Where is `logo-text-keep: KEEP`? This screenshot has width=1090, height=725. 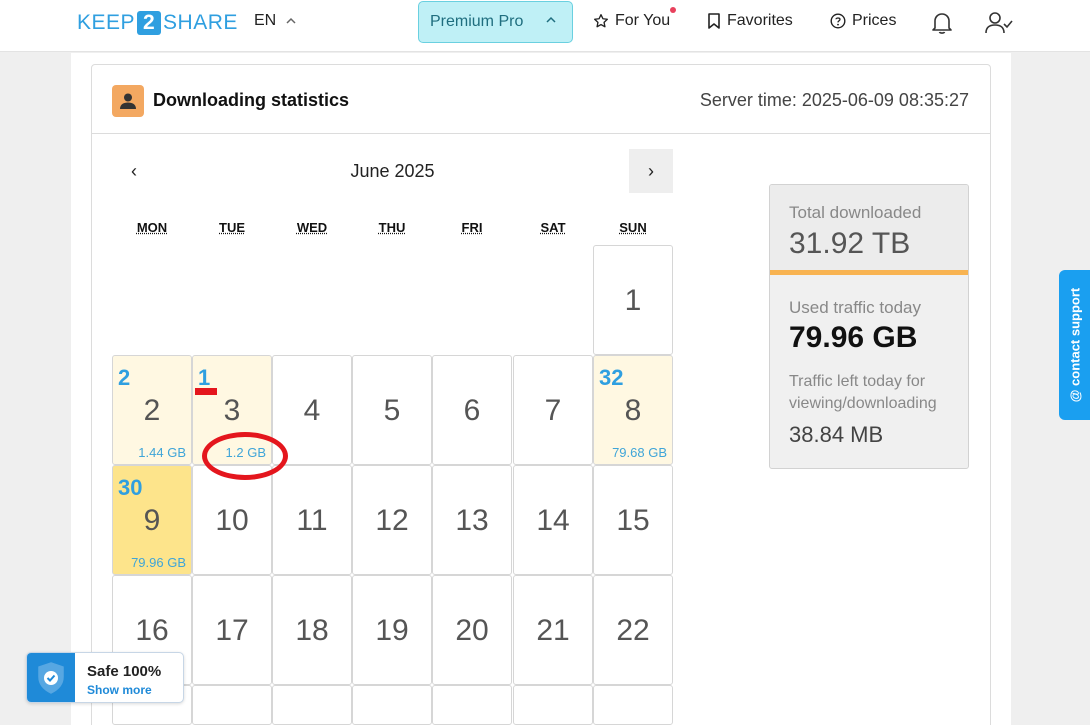 logo-text-keep: KEEP is located at coordinates (106, 22).